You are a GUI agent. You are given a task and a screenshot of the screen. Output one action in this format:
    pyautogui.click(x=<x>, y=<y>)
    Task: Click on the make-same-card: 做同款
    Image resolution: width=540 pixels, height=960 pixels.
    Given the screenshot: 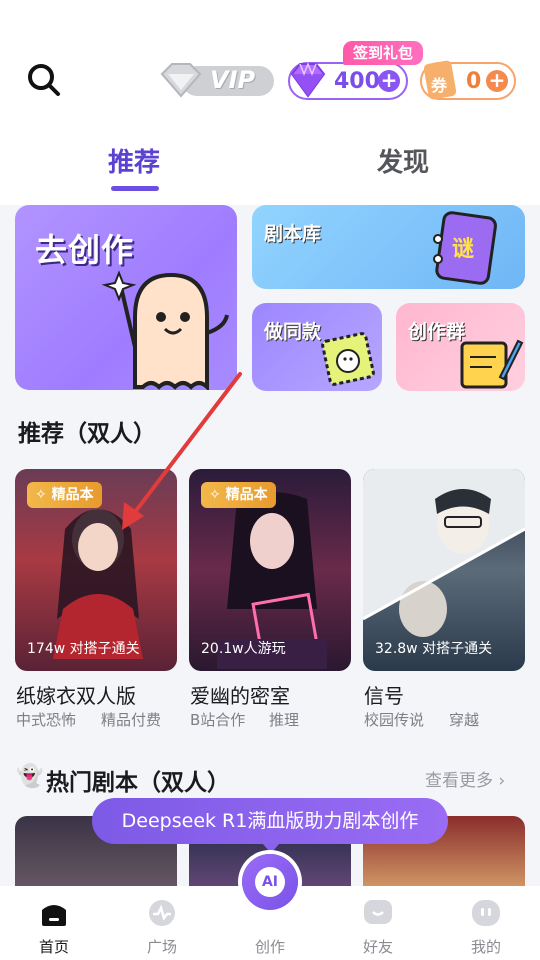 What is the action you would take?
    pyautogui.click(x=317, y=347)
    